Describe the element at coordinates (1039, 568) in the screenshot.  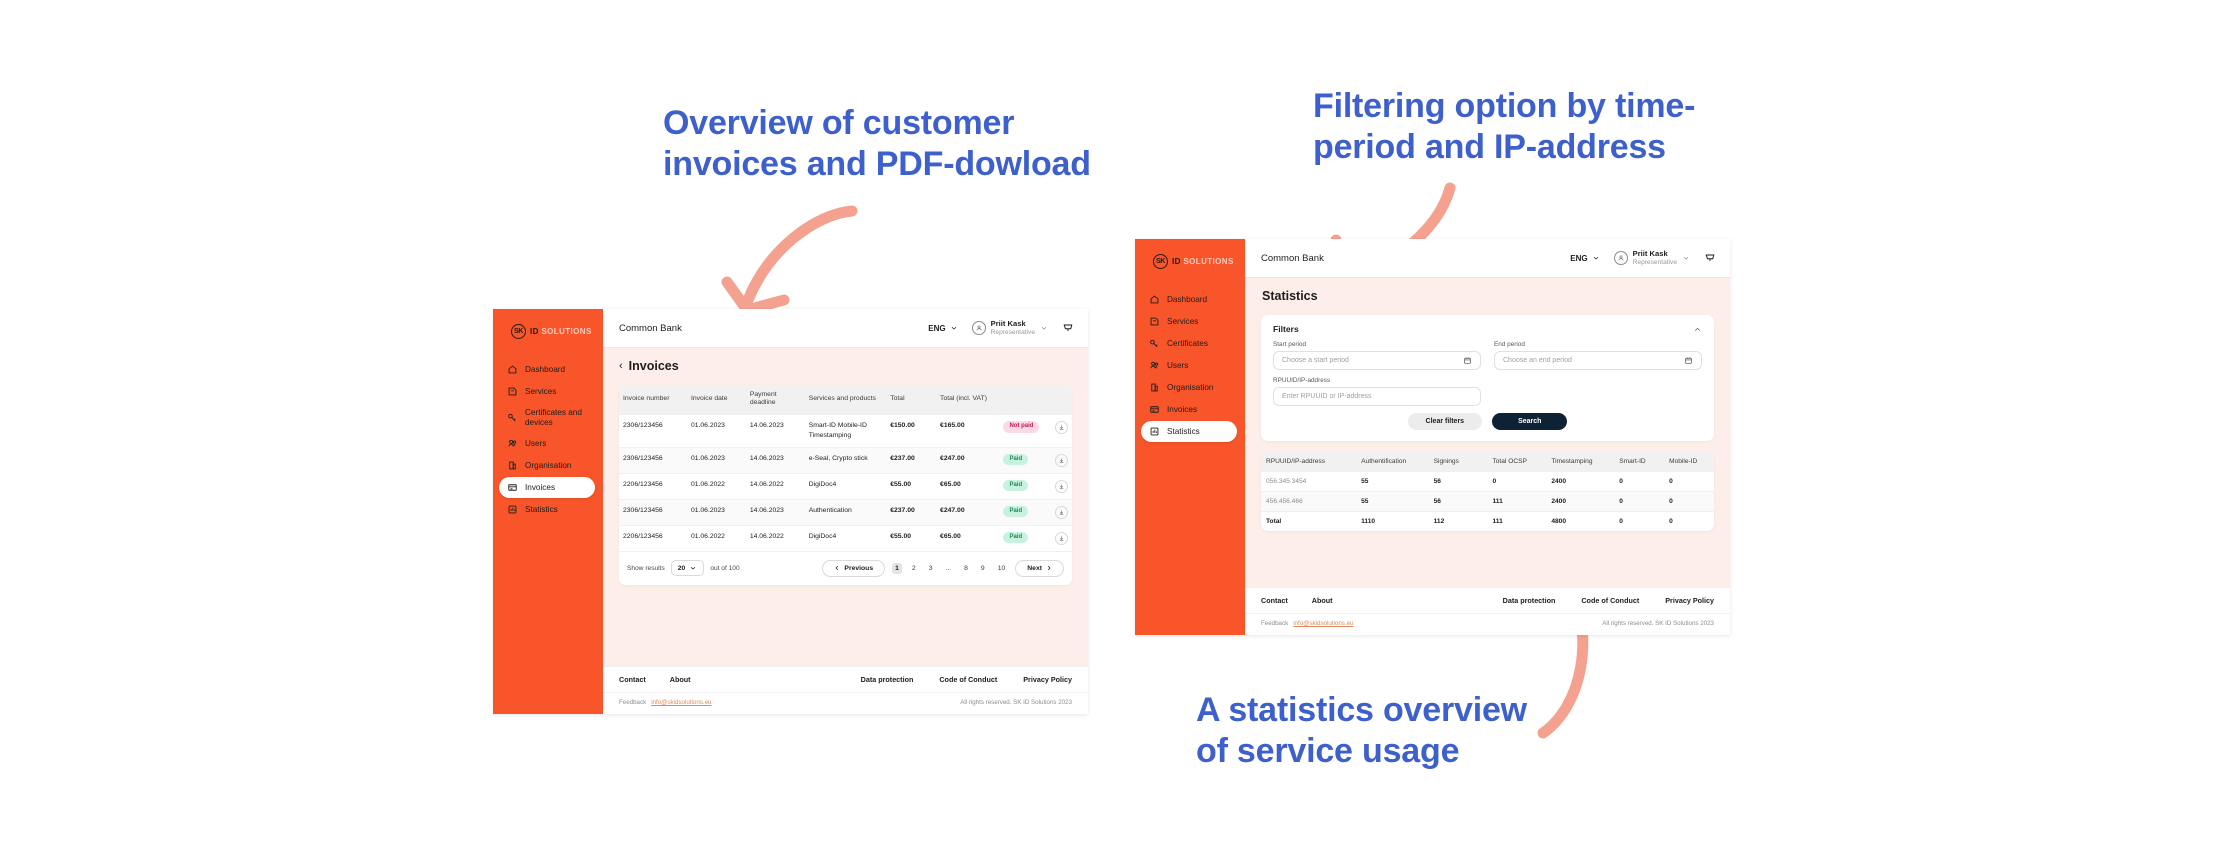
I see `next-page-button: Next` at that location.